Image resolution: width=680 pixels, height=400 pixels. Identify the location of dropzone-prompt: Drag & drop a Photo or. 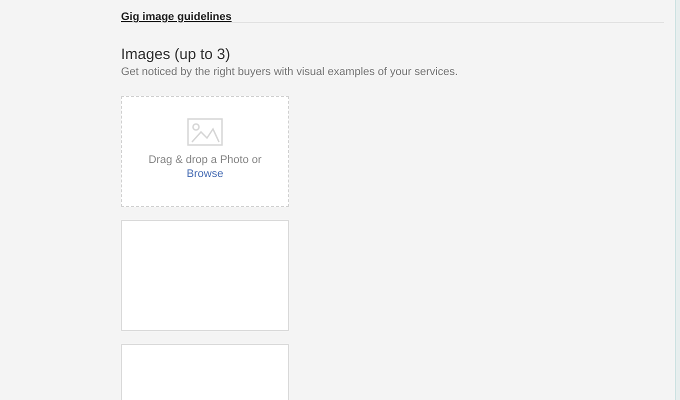
(205, 160).